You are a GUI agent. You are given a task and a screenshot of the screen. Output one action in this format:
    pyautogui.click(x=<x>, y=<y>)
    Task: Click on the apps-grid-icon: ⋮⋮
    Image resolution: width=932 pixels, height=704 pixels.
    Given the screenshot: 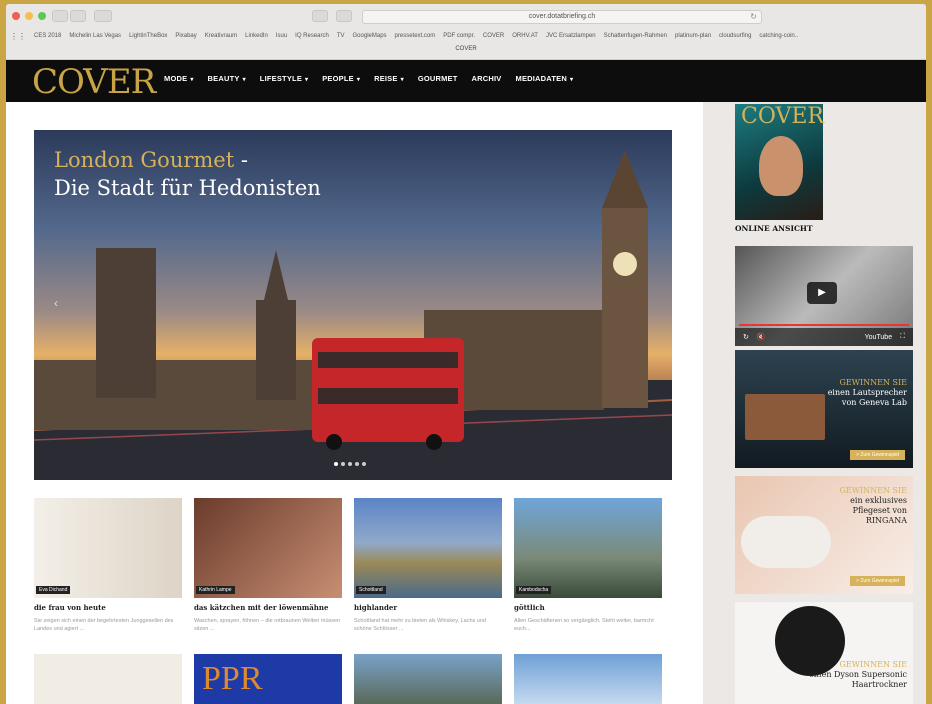 What is the action you would take?
    pyautogui.click(x=18, y=36)
    